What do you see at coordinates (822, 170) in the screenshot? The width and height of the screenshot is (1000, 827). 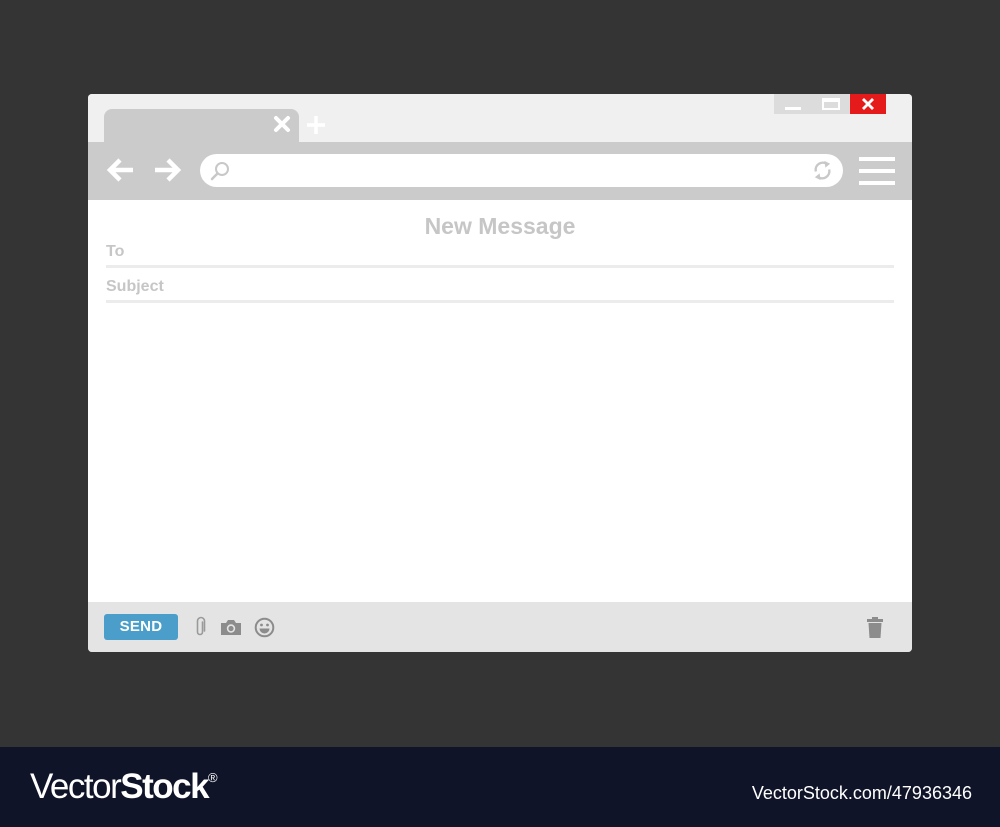 I see `refresh-icon` at bounding box center [822, 170].